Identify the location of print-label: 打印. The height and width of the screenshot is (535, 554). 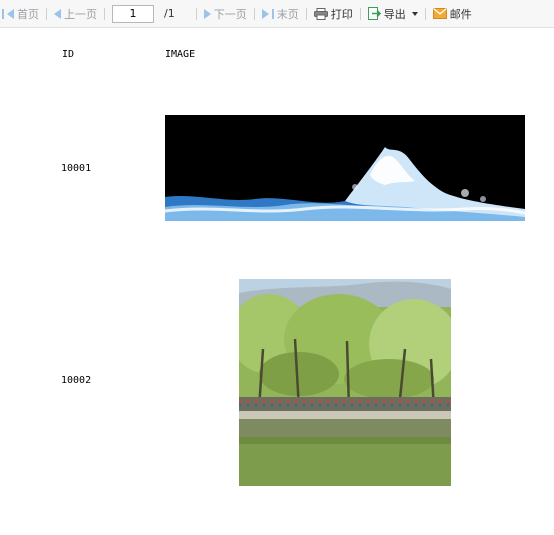
(341, 14).